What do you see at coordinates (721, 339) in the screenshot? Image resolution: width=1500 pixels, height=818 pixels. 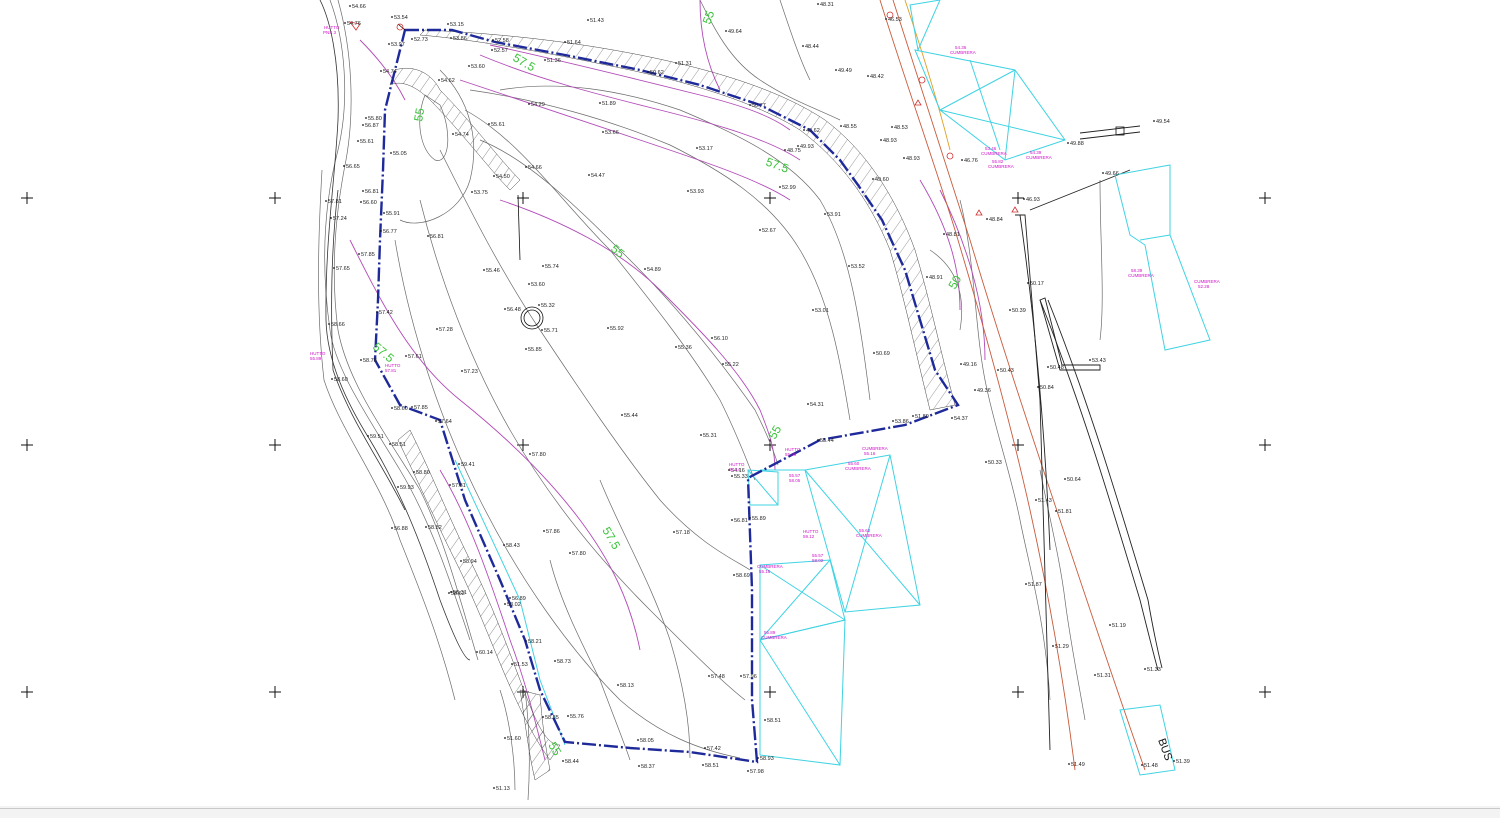 I see `elevation-value: 56.10` at bounding box center [721, 339].